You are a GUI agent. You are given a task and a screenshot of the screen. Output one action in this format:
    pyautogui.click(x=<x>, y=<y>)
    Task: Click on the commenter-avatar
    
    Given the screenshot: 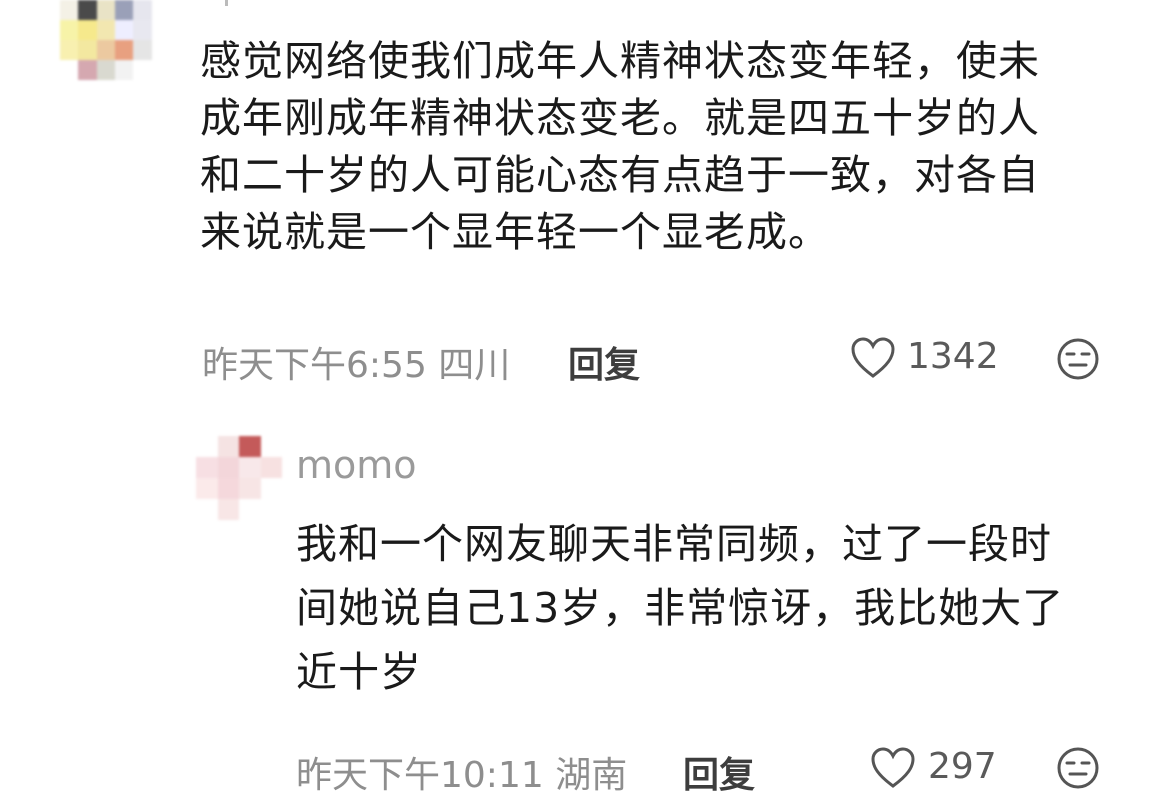 What is the action you would take?
    pyautogui.click(x=115, y=40)
    